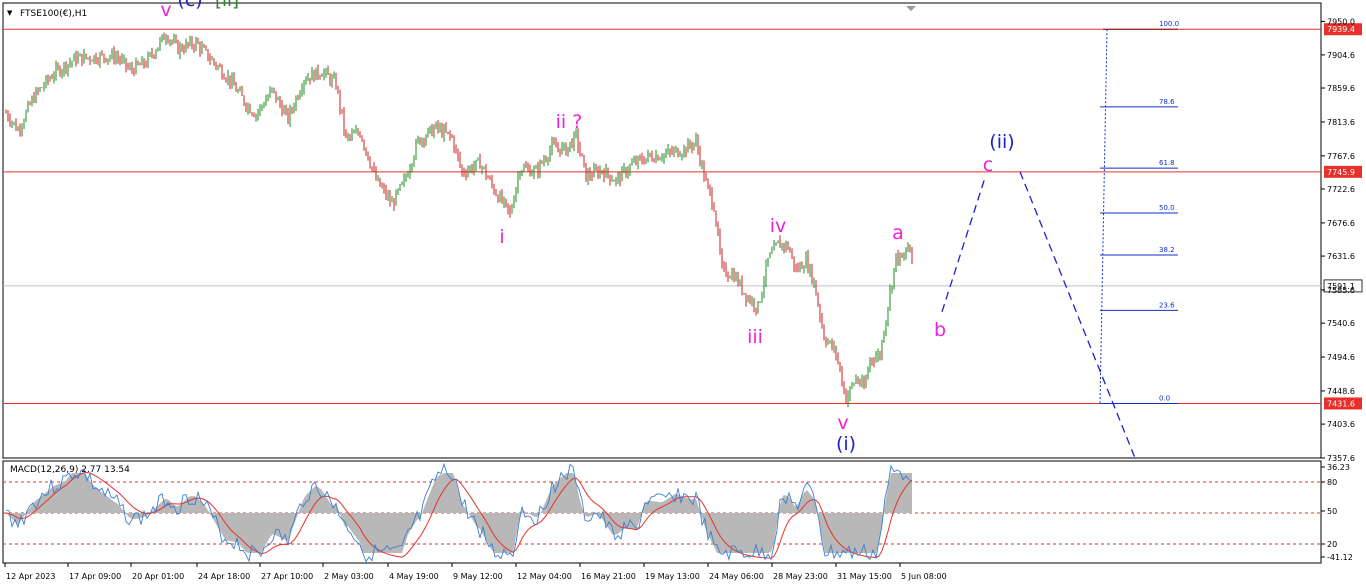 This screenshot has width=1366, height=588. I want to click on fib-level-label: 38.2, so click(1167, 250).